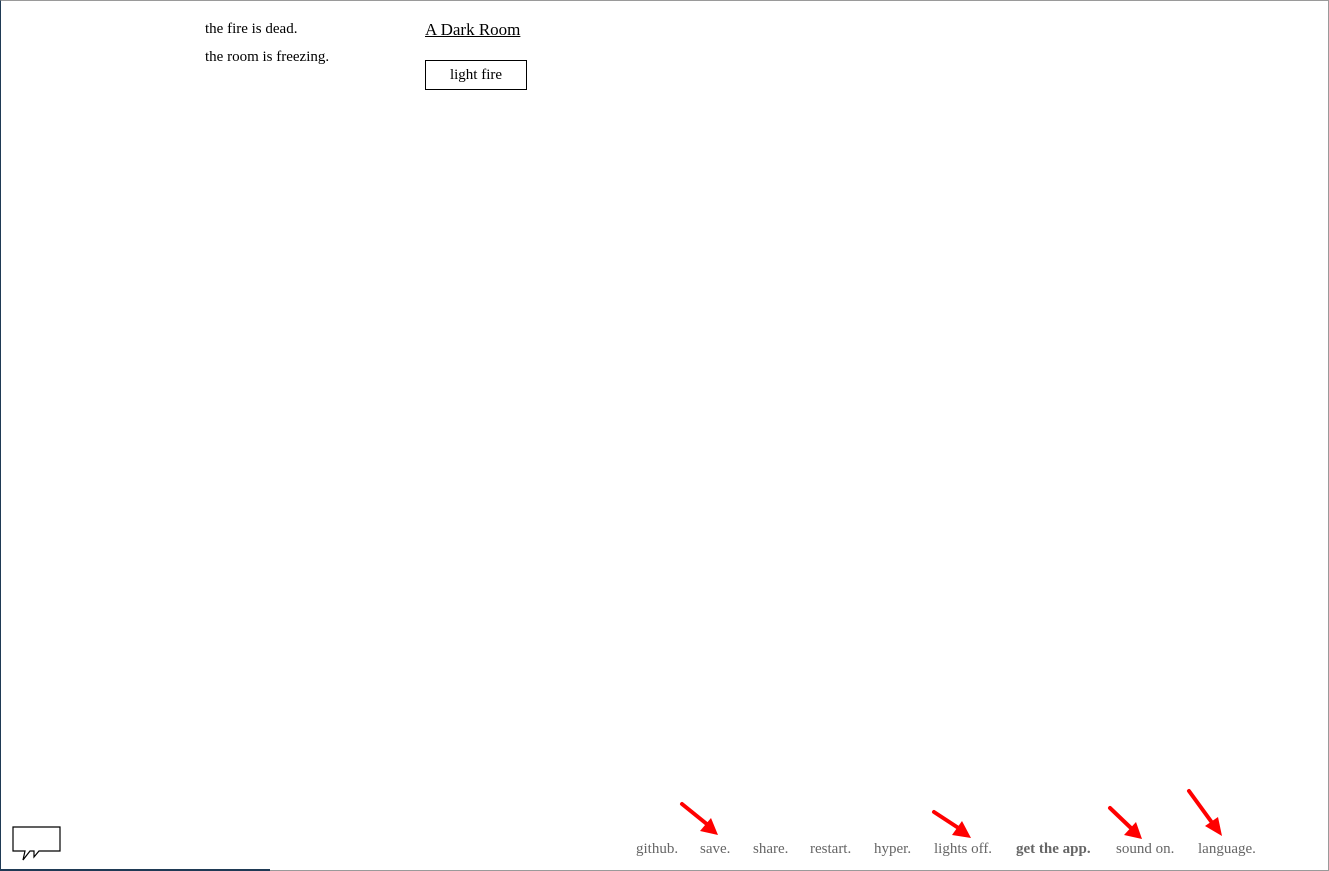 This screenshot has width=1329, height=871. Describe the element at coordinates (830, 849) in the screenshot. I see `menu-restart: restart.` at that location.